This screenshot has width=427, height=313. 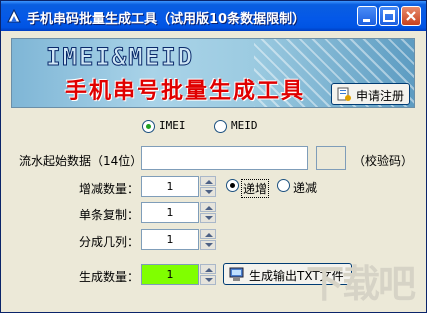 What do you see at coordinates (170, 274) in the screenshot?
I see `count-input: 1` at bounding box center [170, 274].